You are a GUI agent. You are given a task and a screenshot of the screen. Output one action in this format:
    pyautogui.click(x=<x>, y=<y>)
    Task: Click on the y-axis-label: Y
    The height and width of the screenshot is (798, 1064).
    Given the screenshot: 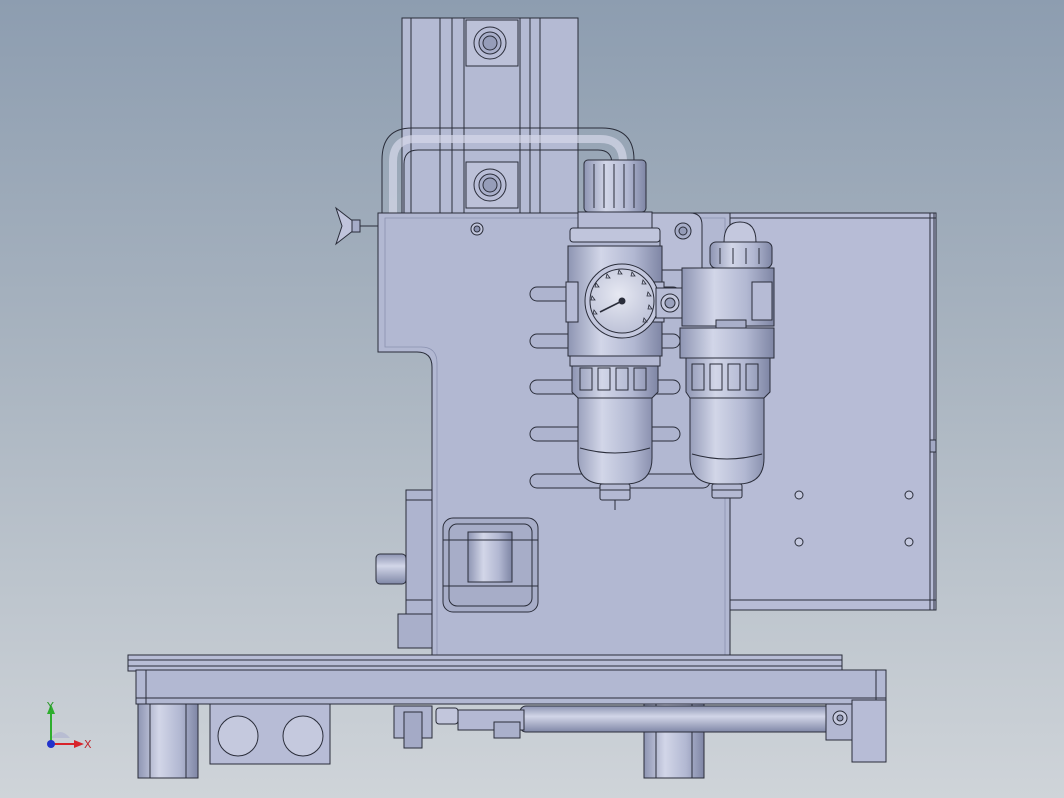 What is the action you would take?
    pyautogui.click(x=50, y=706)
    